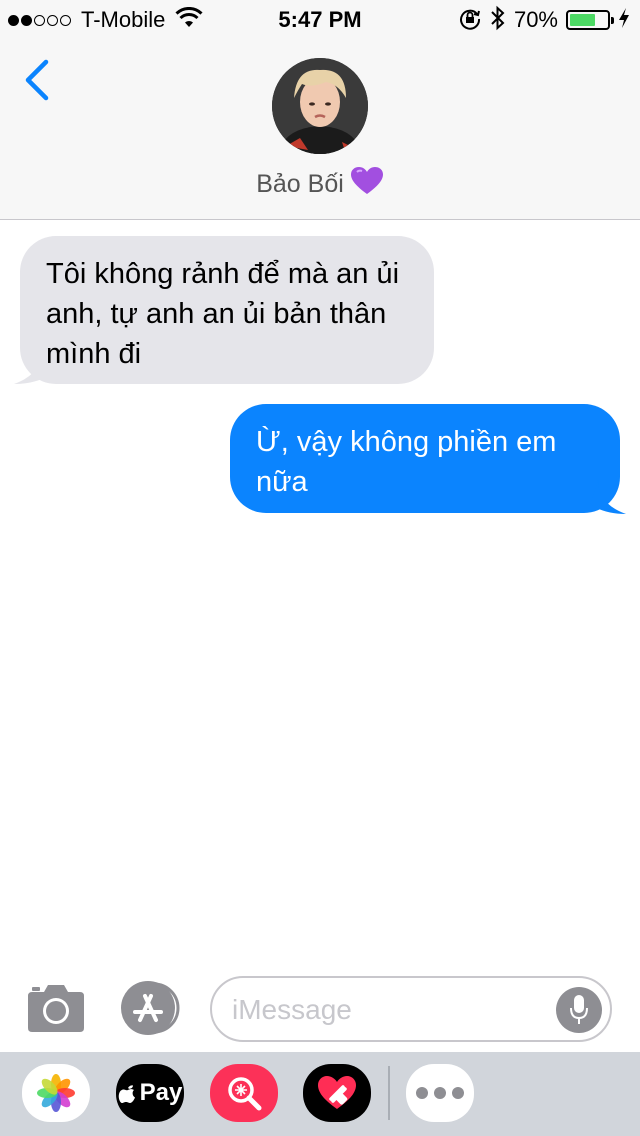 The width and height of the screenshot is (640, 1136). Describe the element at coordinates (406, 462) in the screenshot. I see `message-text: Ừ, vậy không phiền em nữa` at that location.